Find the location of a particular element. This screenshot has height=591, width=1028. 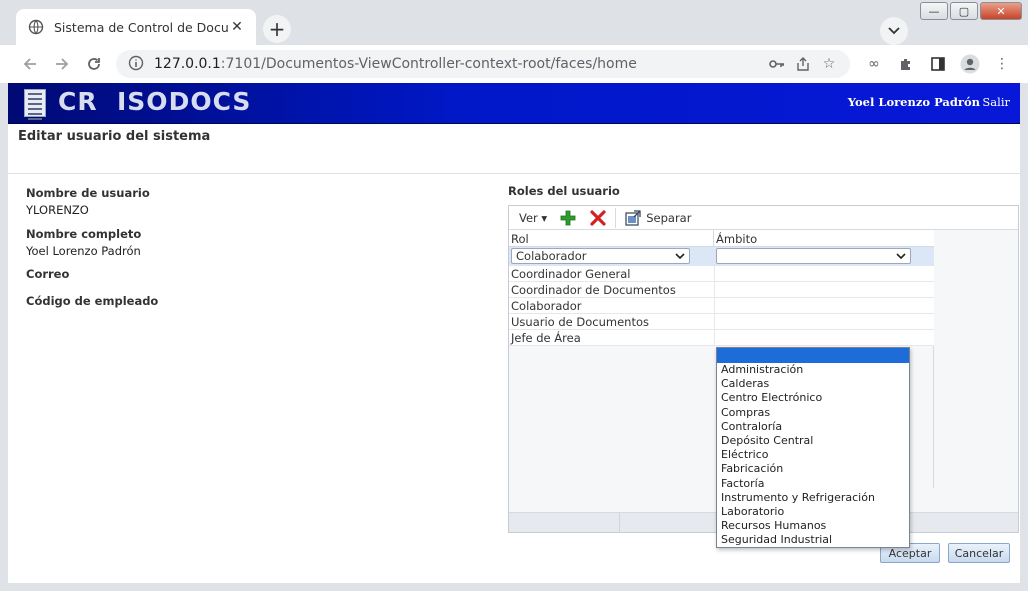

maximize-button: ▢ is located at coordinates (964, 11).